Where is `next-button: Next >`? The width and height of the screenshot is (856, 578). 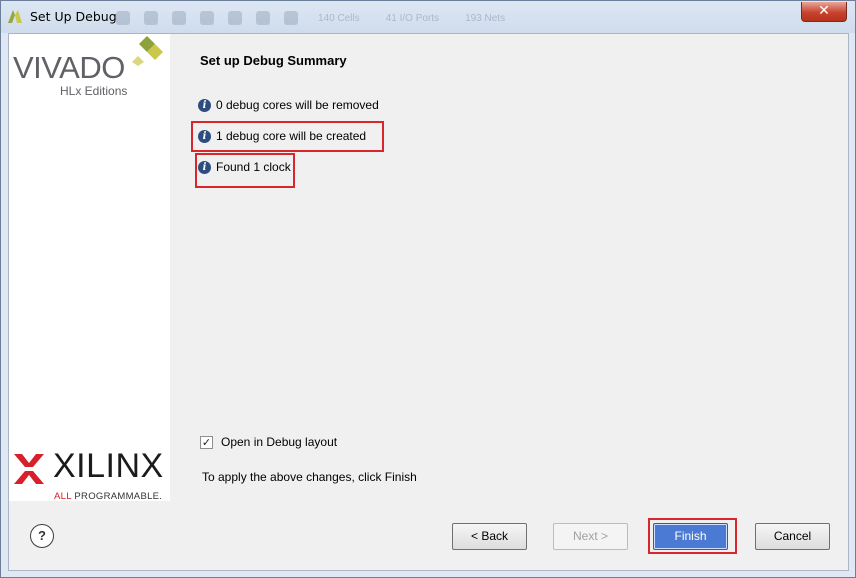 next-button: Next > is located at coordinates (590, 536).